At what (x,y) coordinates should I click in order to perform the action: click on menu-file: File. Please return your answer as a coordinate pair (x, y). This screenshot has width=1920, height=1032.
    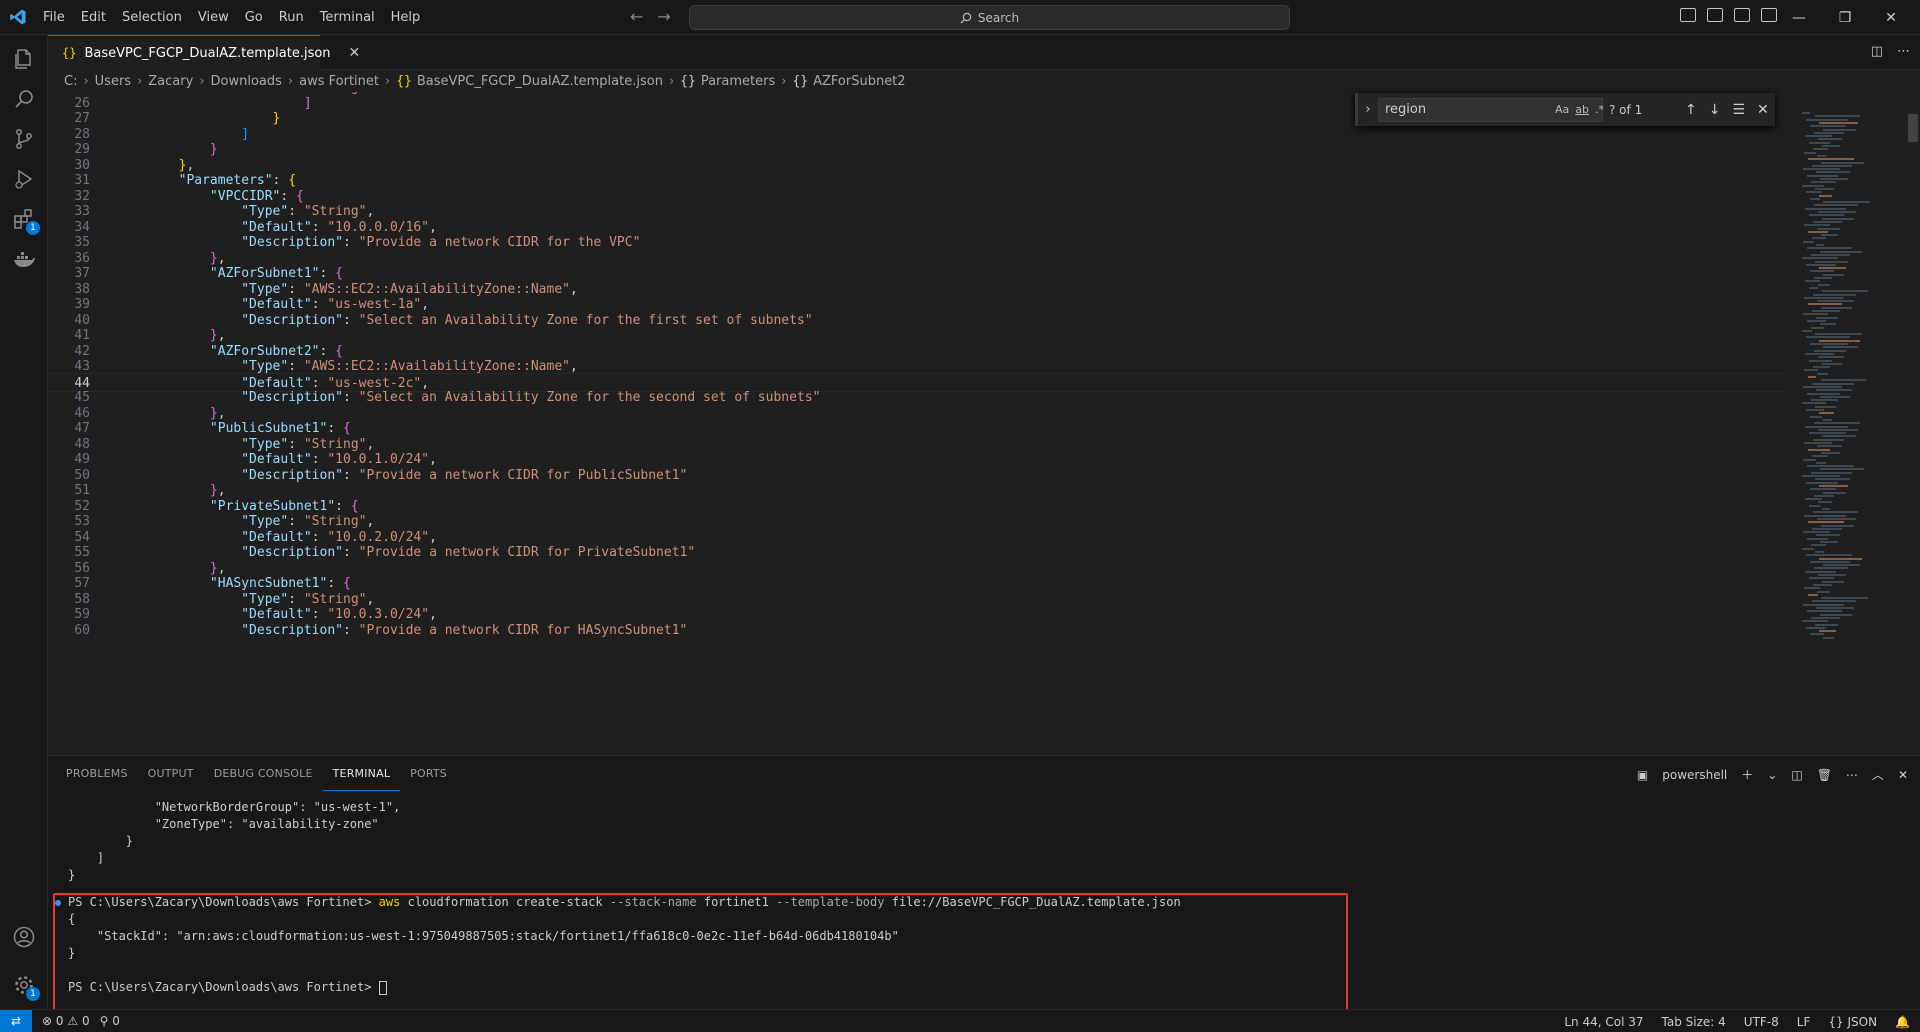
    Looking at the image, I should click on (54, 17).